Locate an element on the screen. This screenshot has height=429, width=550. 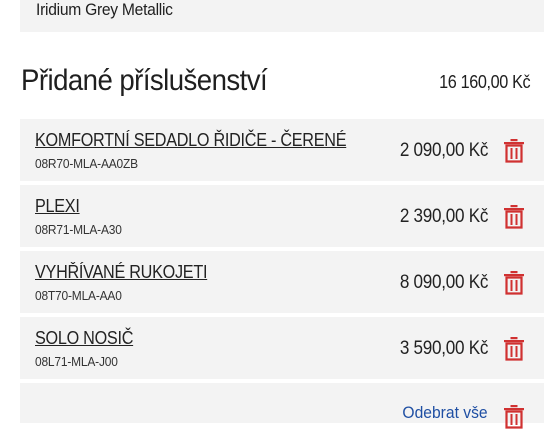
accessory-code: 08R70-MLA-AA0ZB is located at coordinates (86, 163).